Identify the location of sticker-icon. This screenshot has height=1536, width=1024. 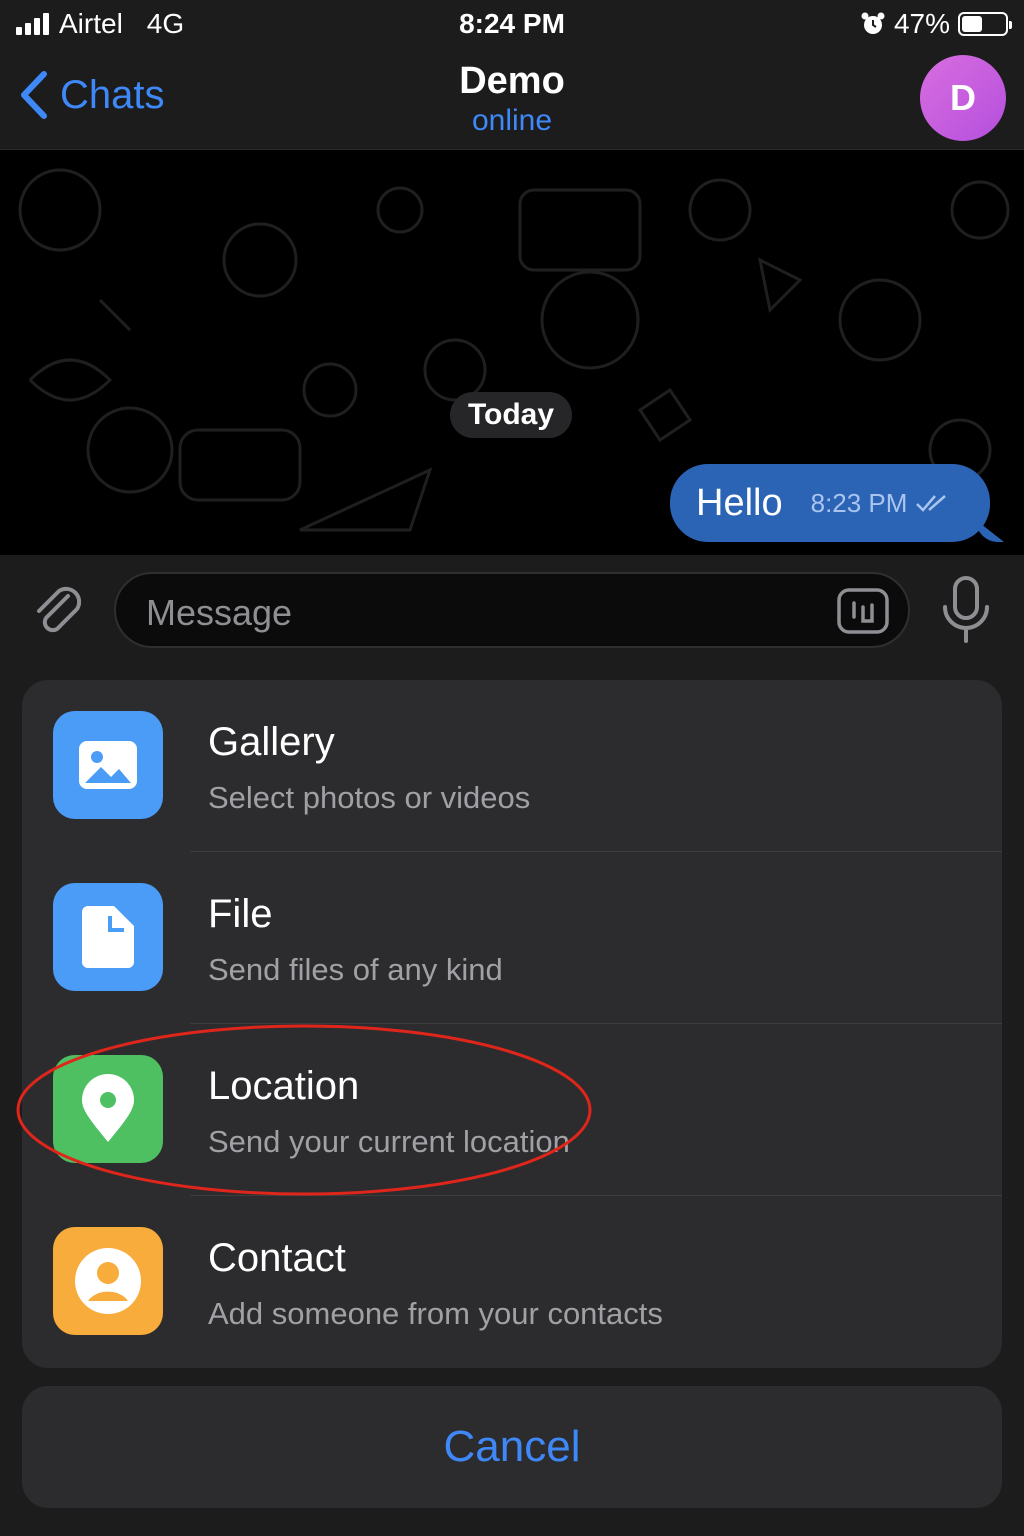
(863, 611).